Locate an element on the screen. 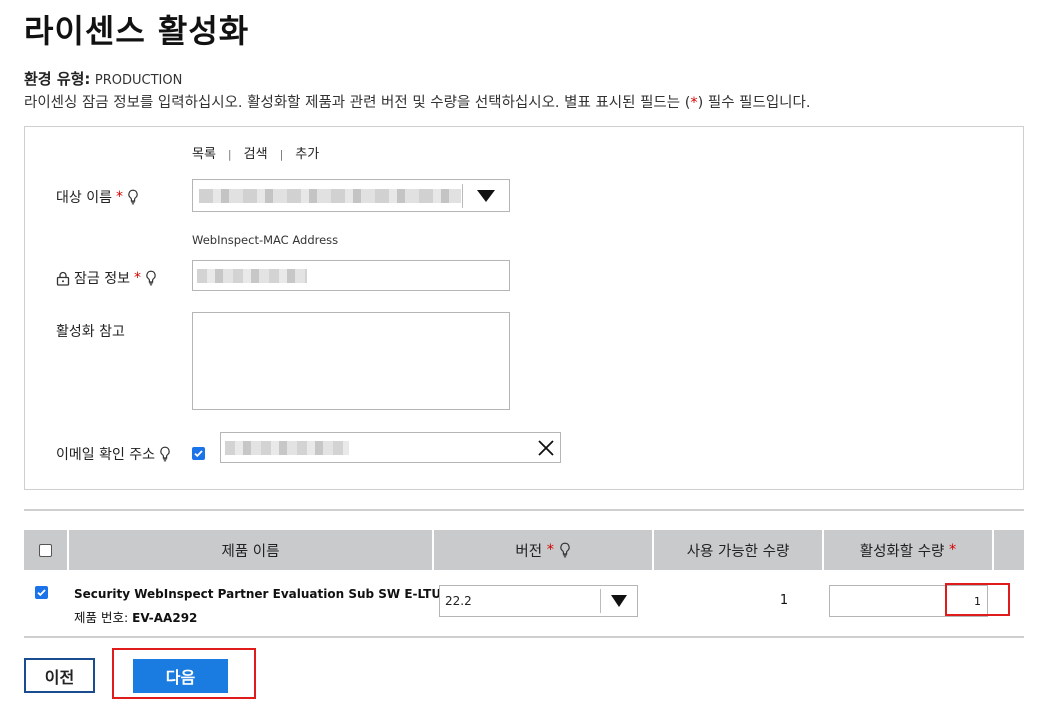 The width and height of the screenshot is (1048, 711). header-activate-qty: 활성화할 수량 * is located at coordinates (909, 550).